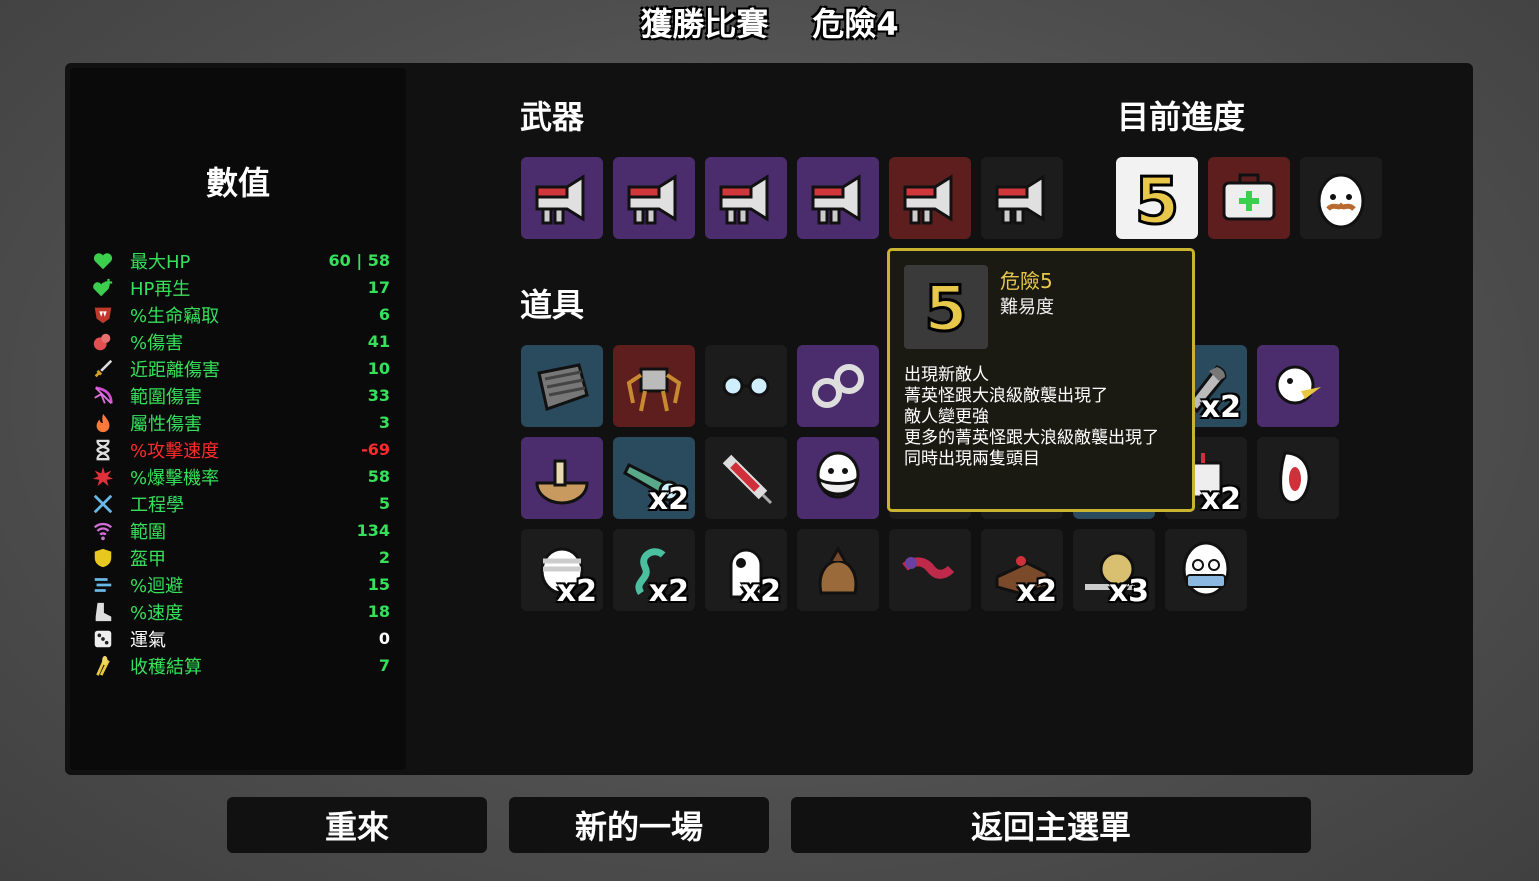  I want to click on stat-row: %速度 18, so click(240, 611).